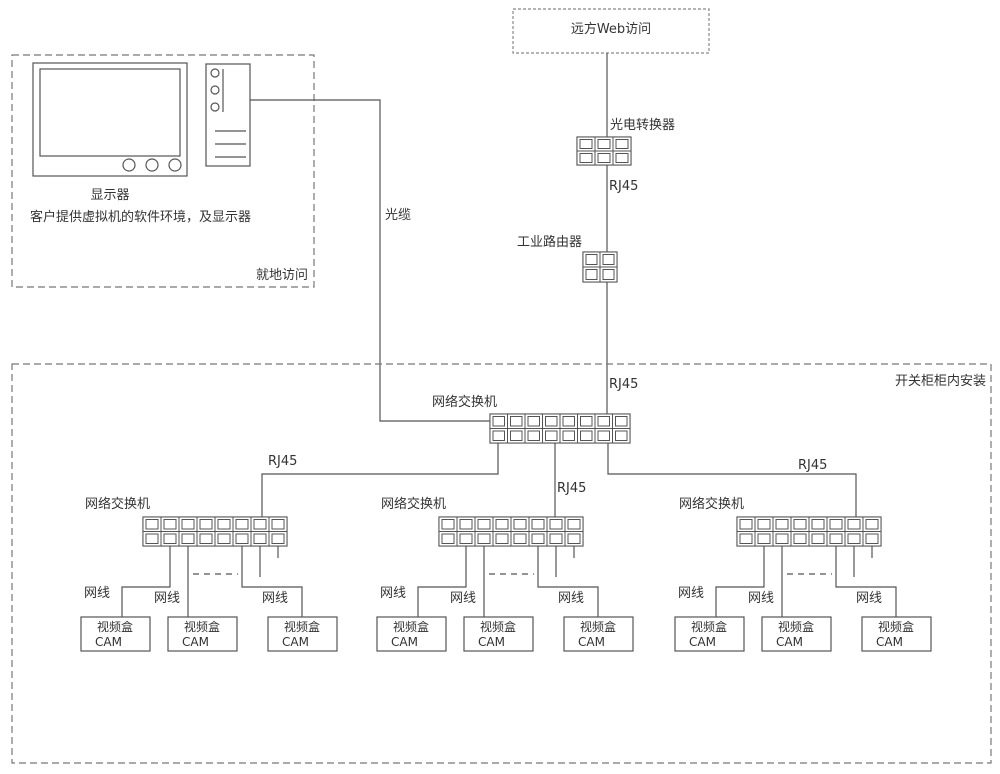 This screenshot has height=774, width=1000. Describe the element at coordinates (604, 151) in the screenshot. I see `optical-converter-device` at that location.